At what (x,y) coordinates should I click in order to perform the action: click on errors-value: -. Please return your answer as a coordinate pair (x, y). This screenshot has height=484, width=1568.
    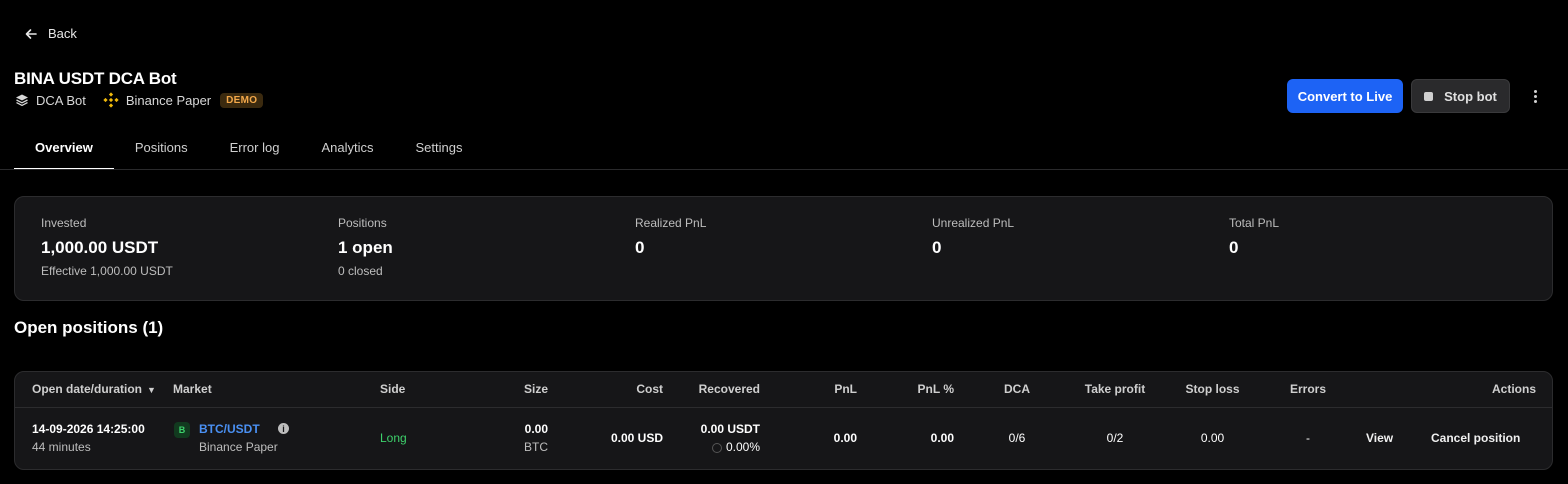
    Looking at the image, I should click on (1308, 438).